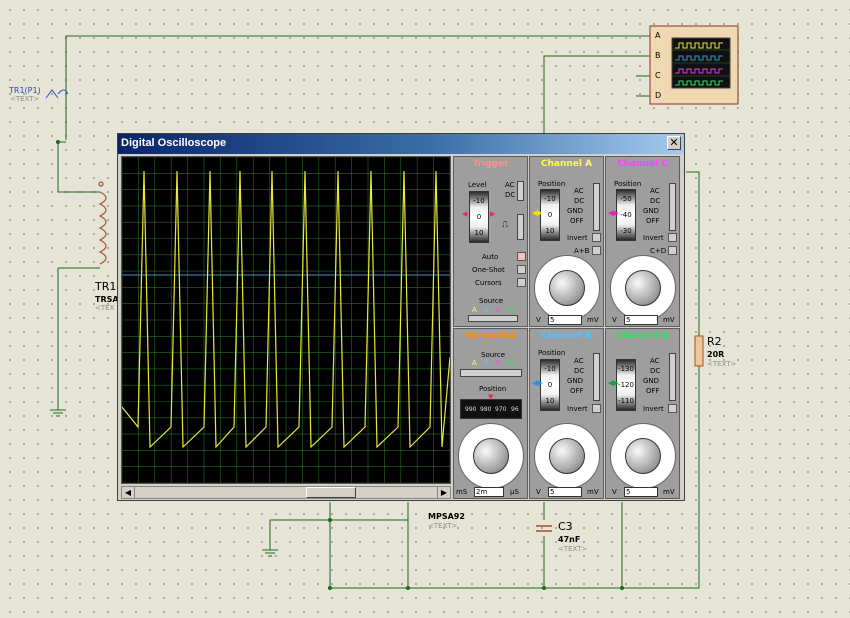 The width and height of the screenshot is (850, 618). Describe the element at coordinates (510, 195) in the screenshot. I see `trigger-dc-label: DC` at that location.